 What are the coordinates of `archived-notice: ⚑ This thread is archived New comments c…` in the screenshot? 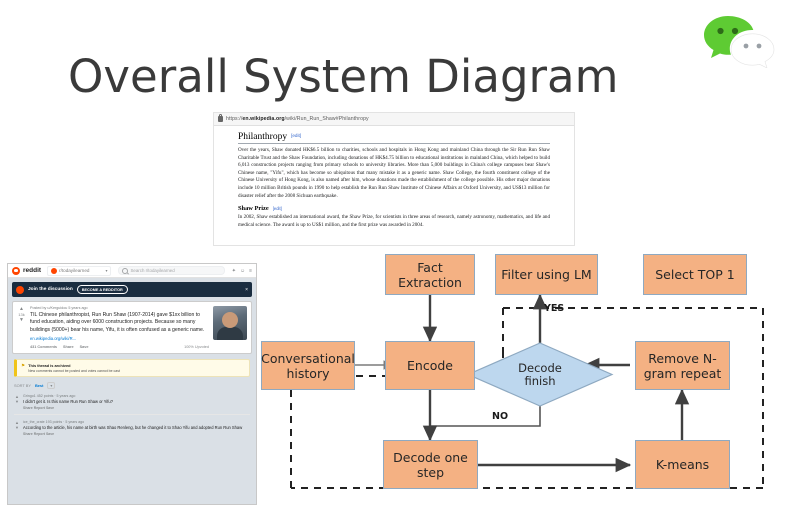 It's located at (132, 368).